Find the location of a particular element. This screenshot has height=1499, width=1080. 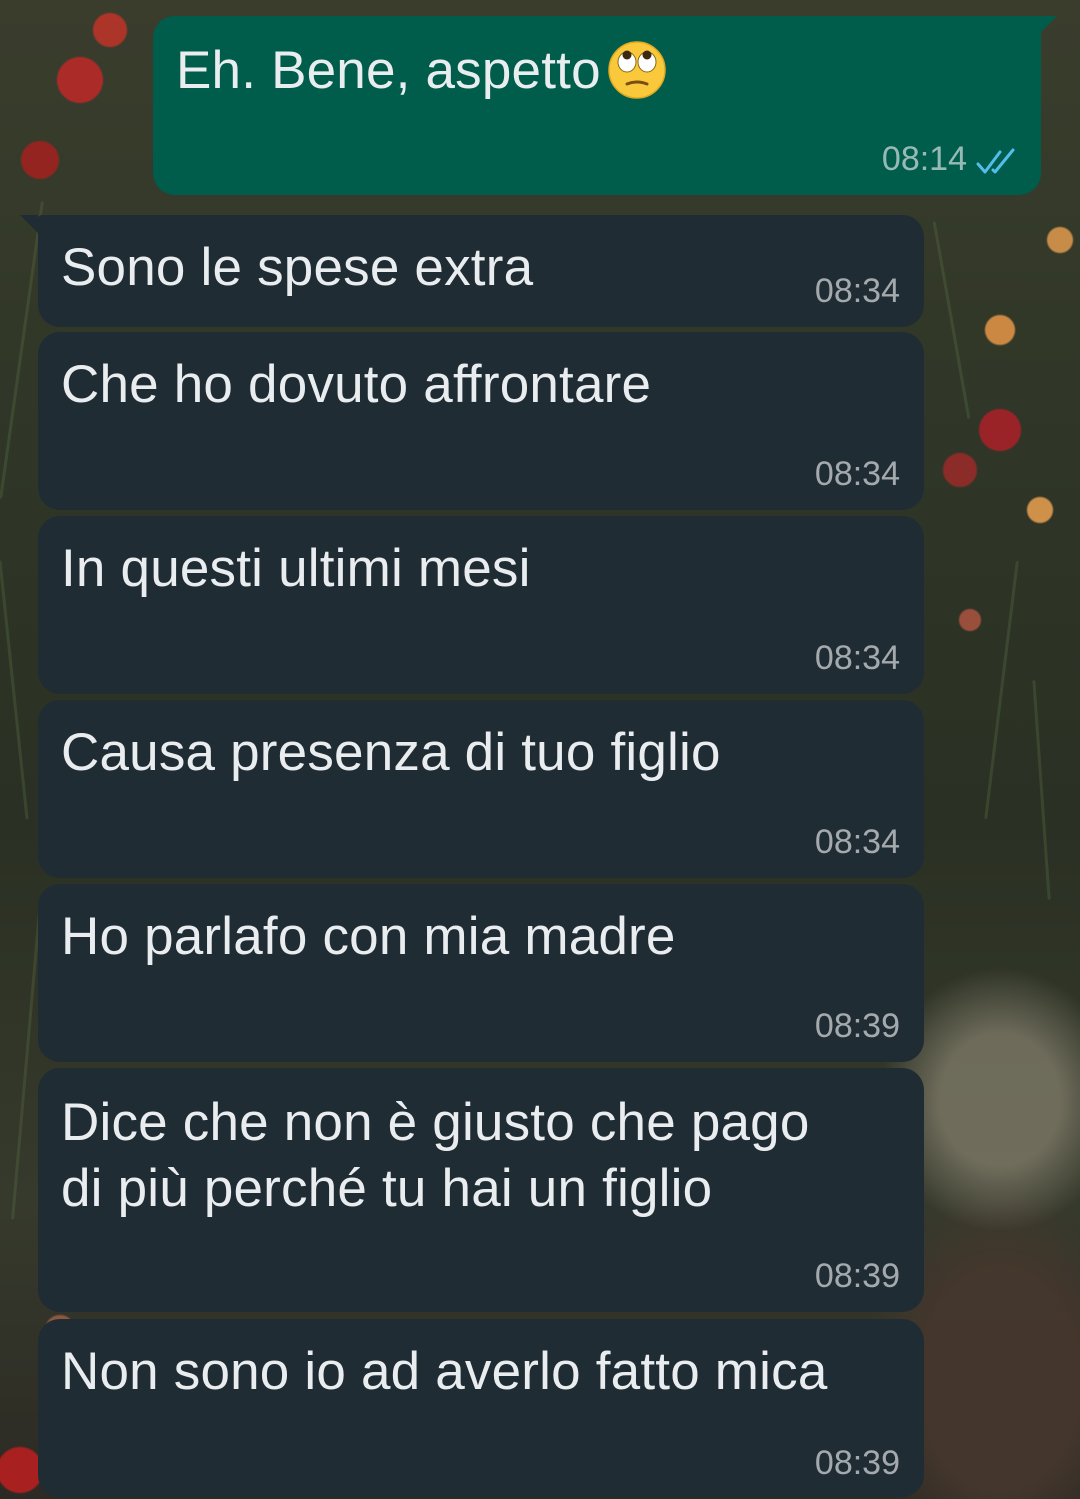

incoming-message-bubble: Sono le spese extra 08:34 is located at coordinates (472, 271).